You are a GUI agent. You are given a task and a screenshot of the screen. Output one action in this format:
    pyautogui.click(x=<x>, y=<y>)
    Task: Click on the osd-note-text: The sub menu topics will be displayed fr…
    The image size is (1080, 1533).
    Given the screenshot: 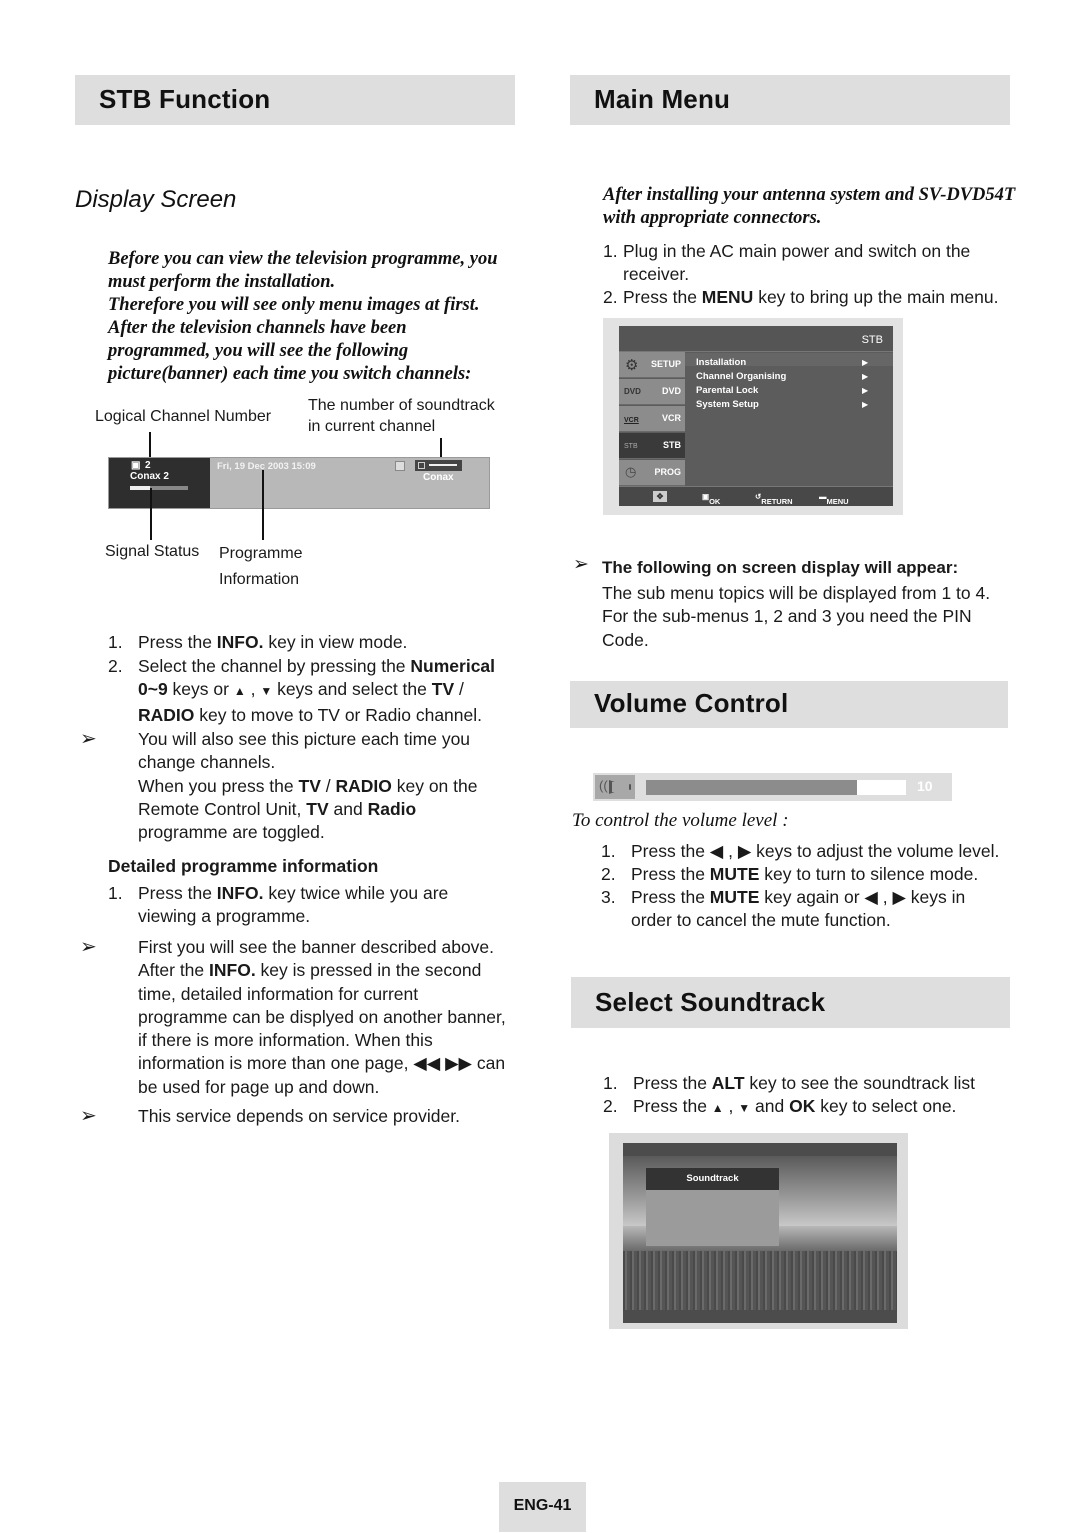 What is the action you would take?
    pyautogui.click(x=796, y=617)
    